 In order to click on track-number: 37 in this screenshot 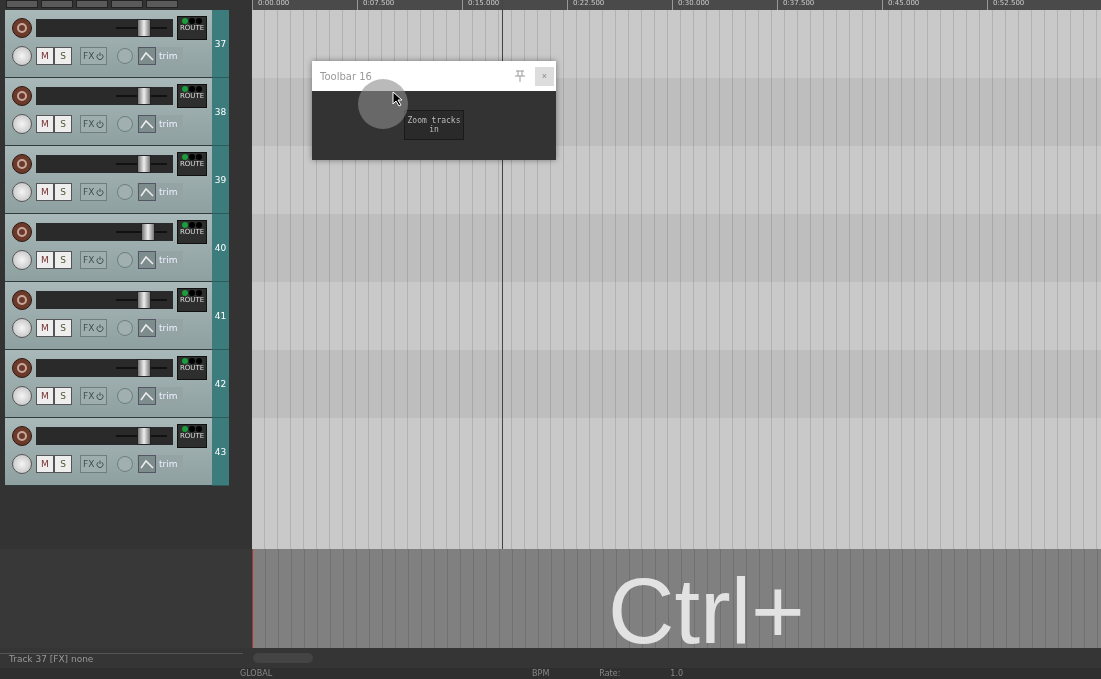, I will do `click(220, 44)`.